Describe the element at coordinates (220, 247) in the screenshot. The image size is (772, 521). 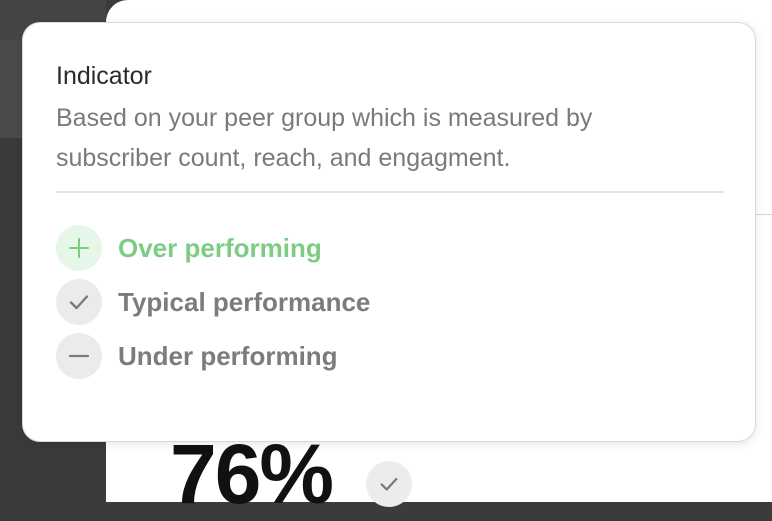
I see `legend-label: Over performing` at that location.